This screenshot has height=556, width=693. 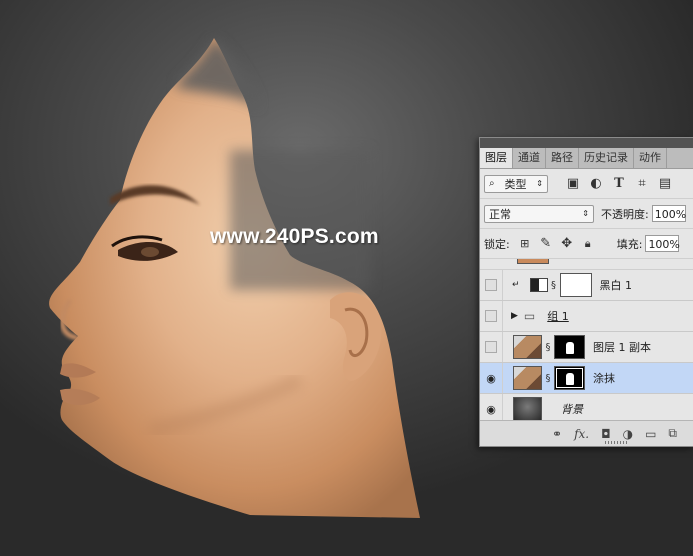 I want to click on search-icon: ⌕, so click(x=492, y=183).